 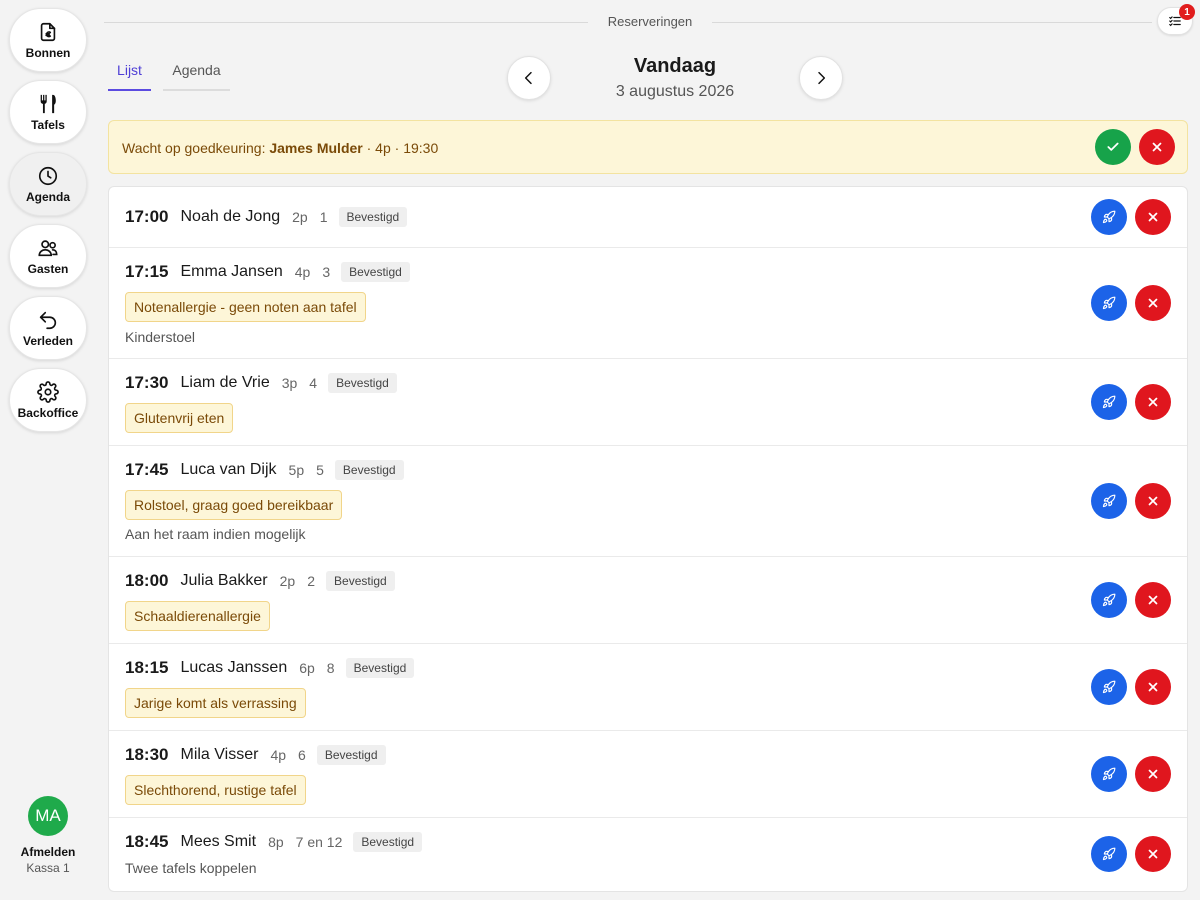 What do you see at coordinates (147, 841) in the screenshot?
I see `reservation-time: 18:45` at bounding box center [147, 841].